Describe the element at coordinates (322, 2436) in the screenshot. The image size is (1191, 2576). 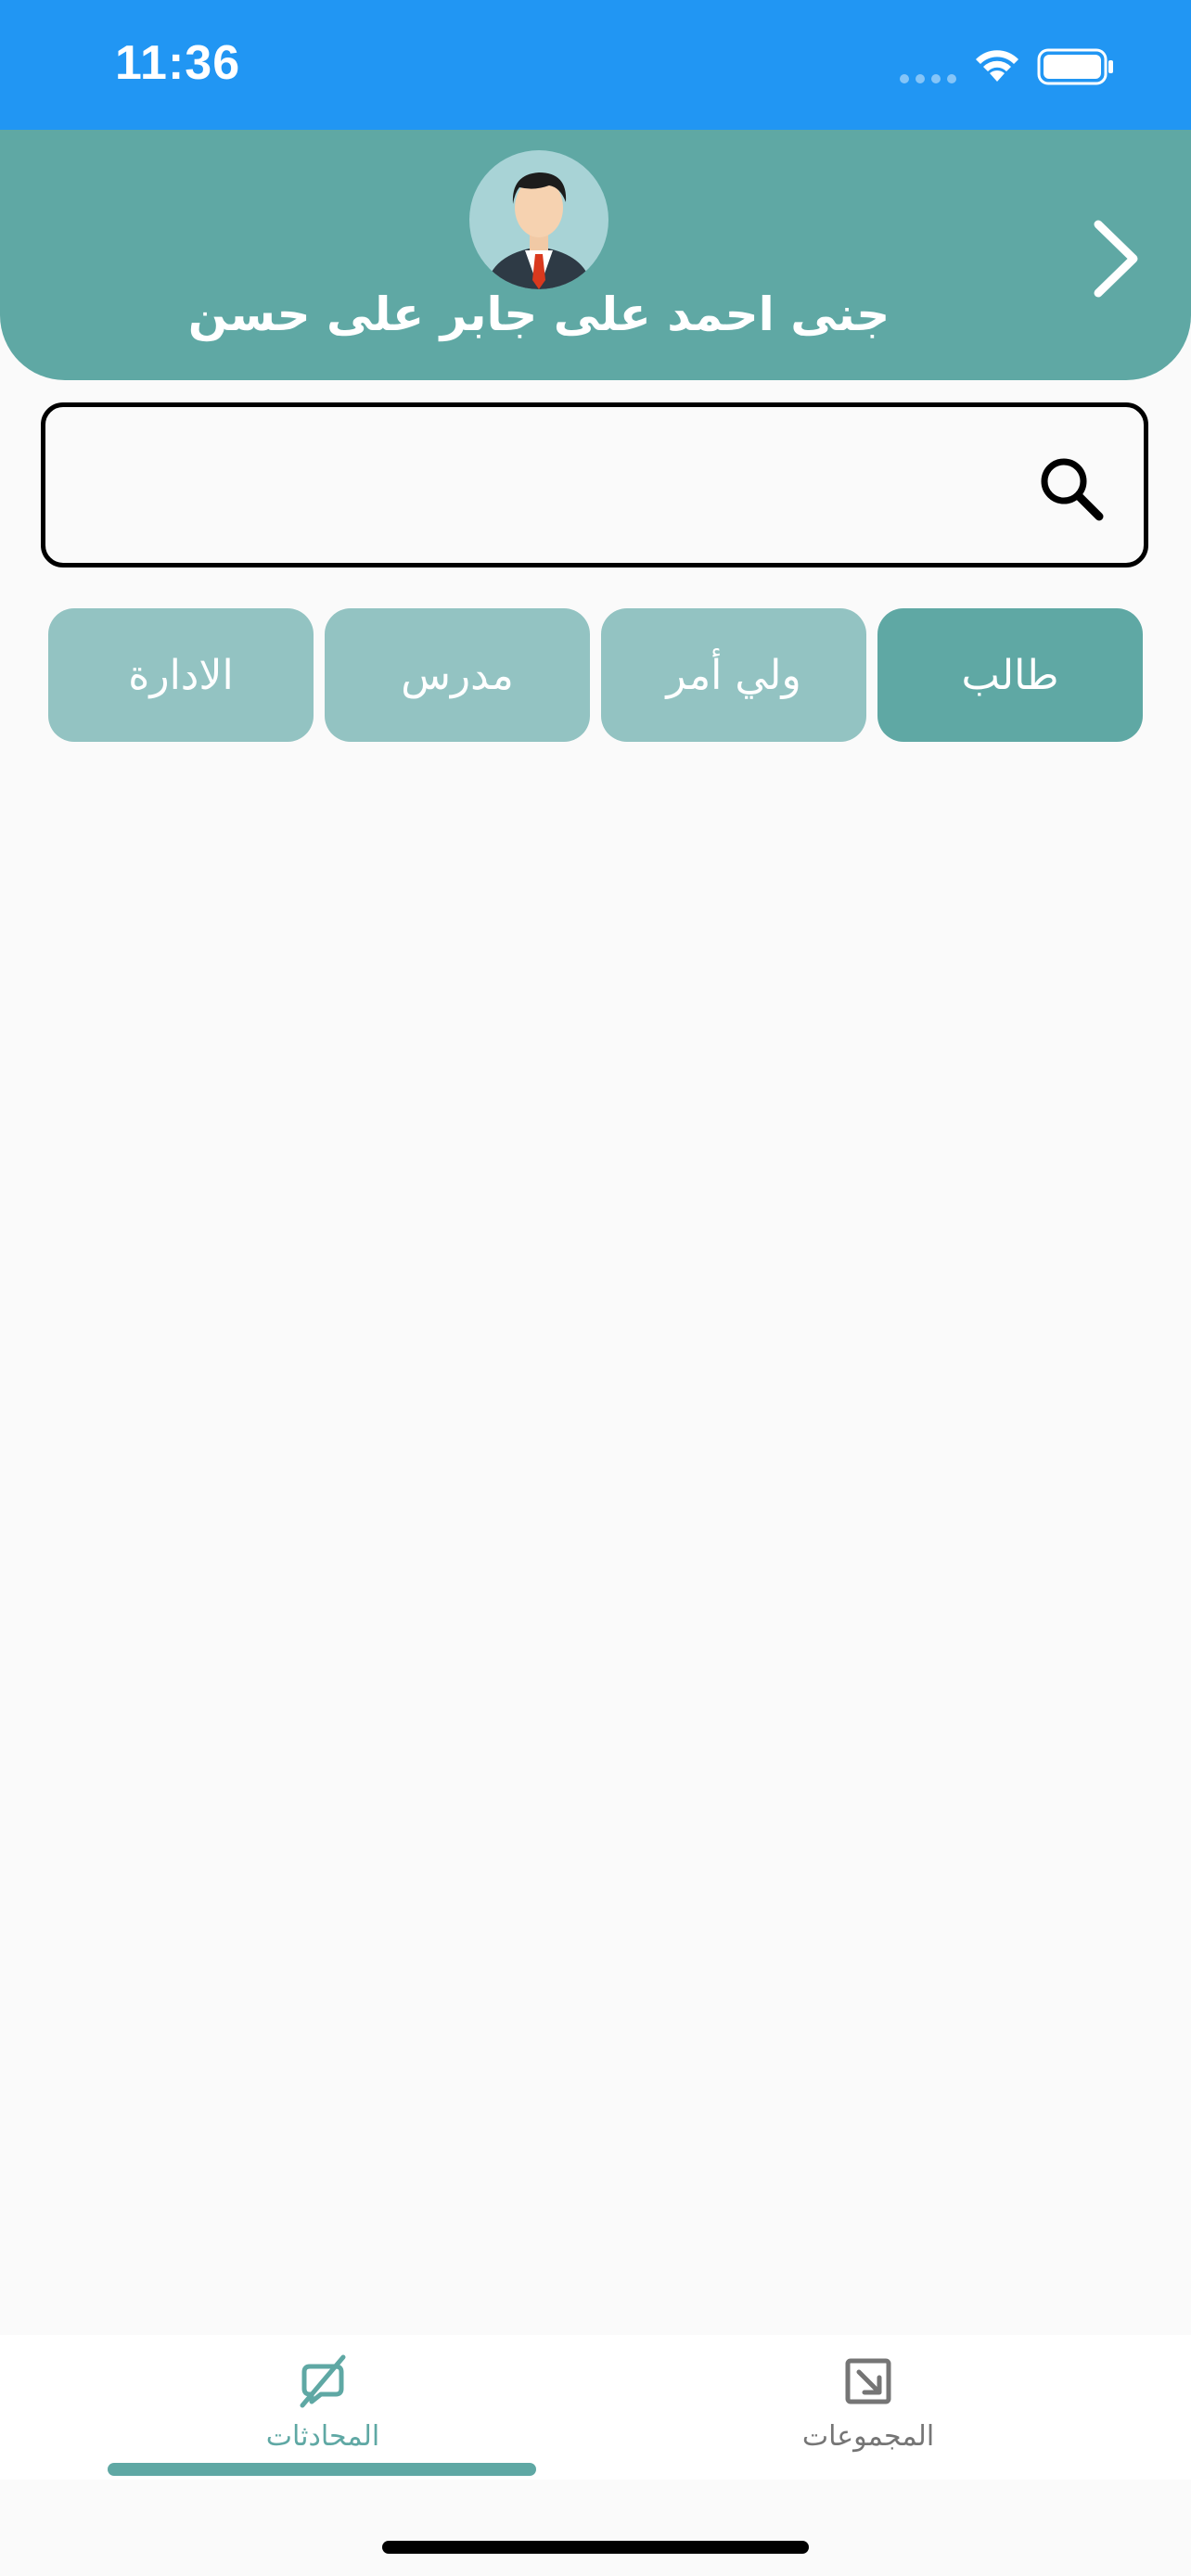
I see `nav-label-chats: المحادثات` at that location.